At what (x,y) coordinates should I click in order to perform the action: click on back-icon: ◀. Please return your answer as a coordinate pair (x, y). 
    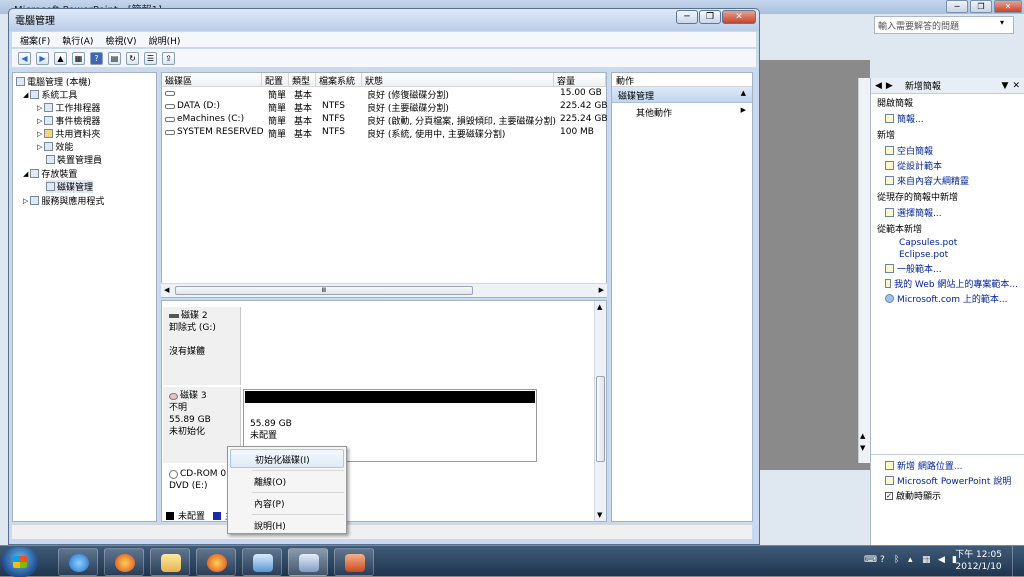
    Looking at the image, I should click on (878, 86).